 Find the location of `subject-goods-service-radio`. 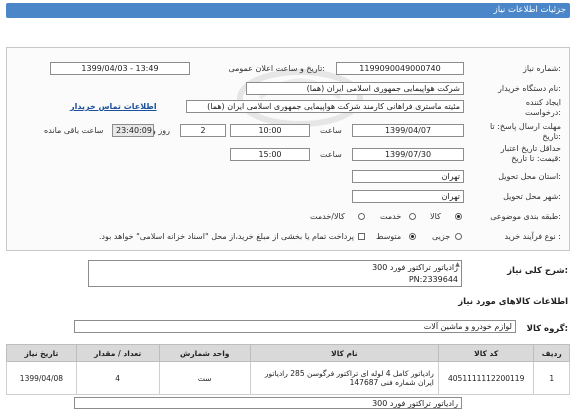

subject-goods-service-radio is located at coordinates (361, 216).